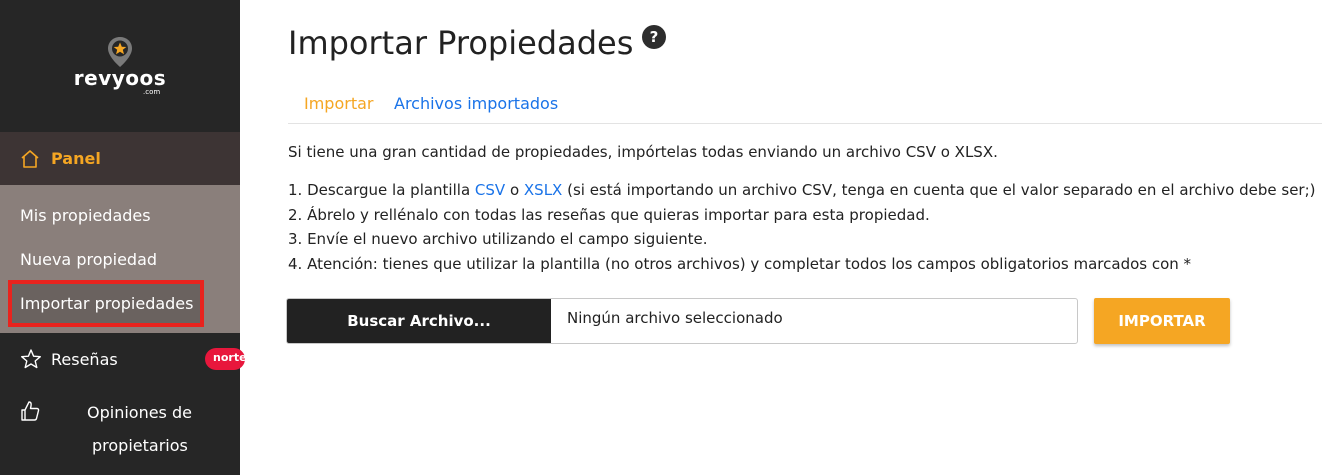 The width and height of the screenshot is (1322, 475). I want to click on home-icon, so click(30, 159).